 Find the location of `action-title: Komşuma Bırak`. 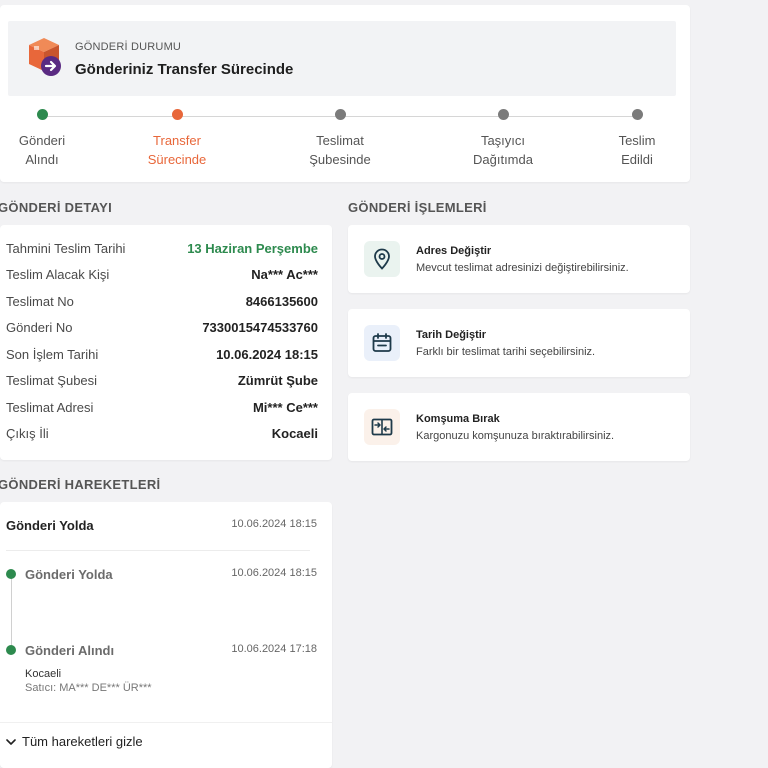

action-title: Komşuma Bırak is located at coordinates (458, 419).